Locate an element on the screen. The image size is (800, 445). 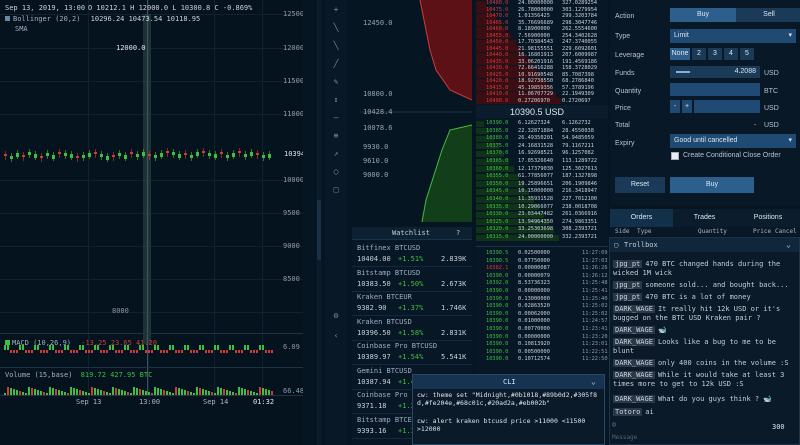
bid-row: 10355.0 61.77856077 187.1327898 is located at coordinates (542, 177).